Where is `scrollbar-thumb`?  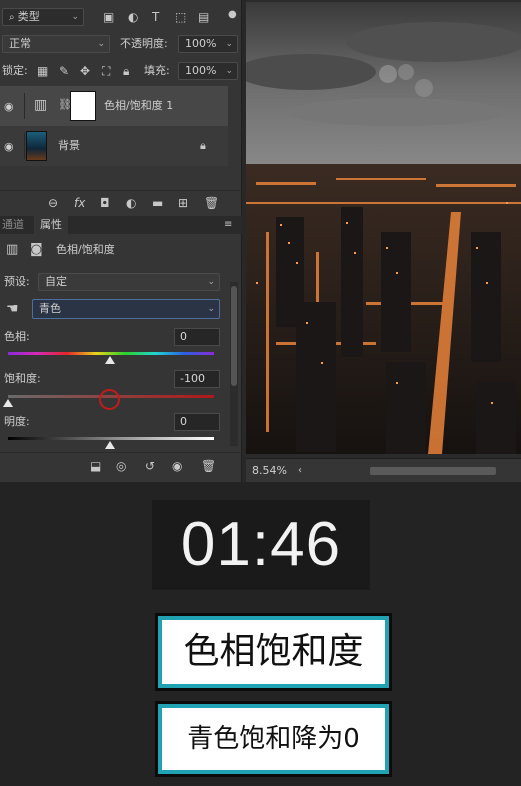 scrollbar-thumb is located at coordinates (234, 336).